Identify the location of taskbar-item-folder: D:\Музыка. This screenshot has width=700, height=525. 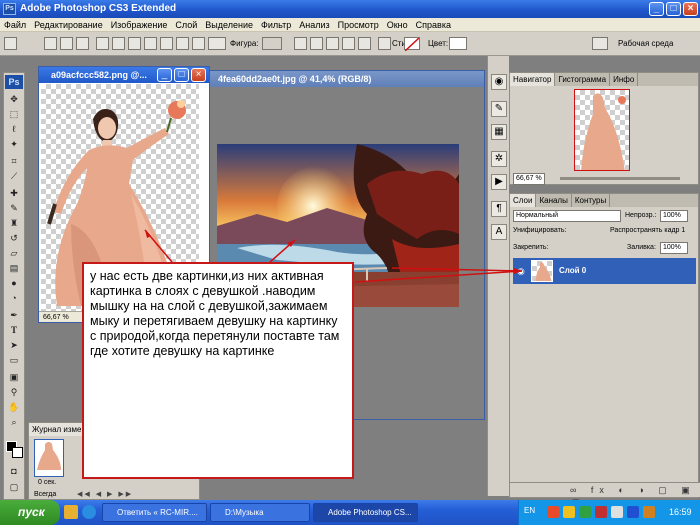
(260, 512).